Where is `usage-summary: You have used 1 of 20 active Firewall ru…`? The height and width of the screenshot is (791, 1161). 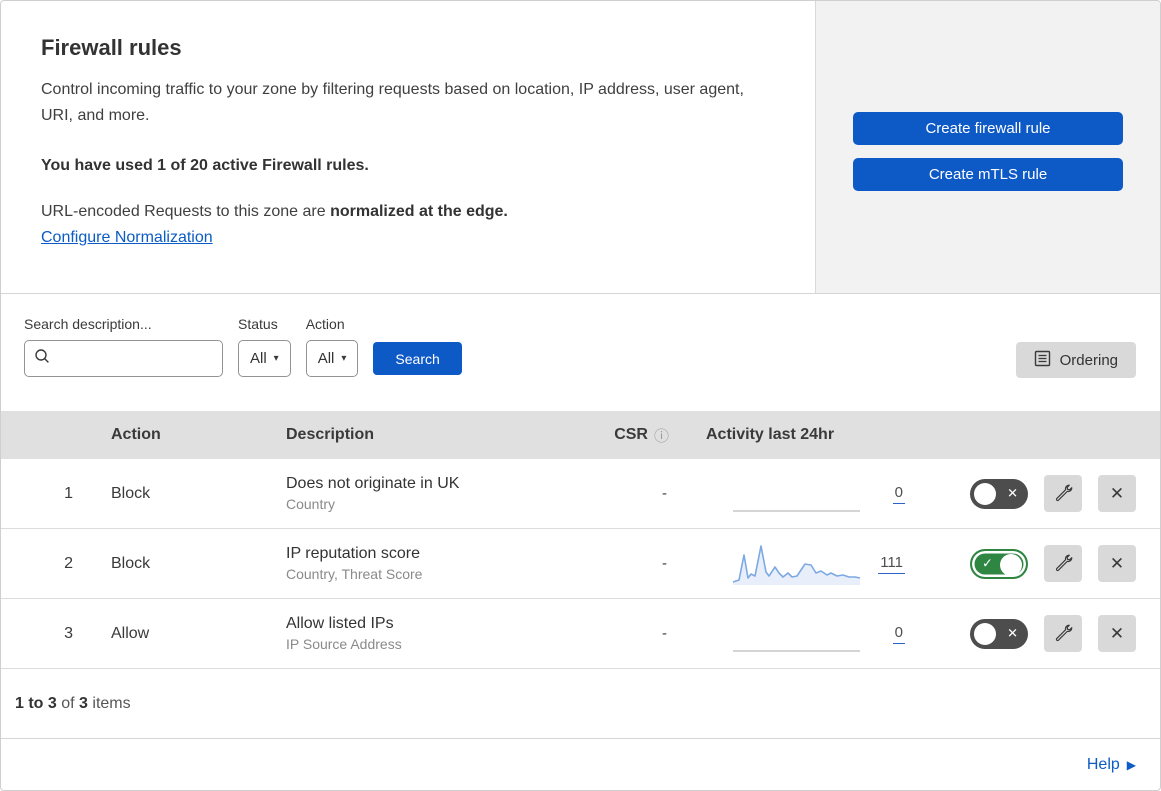 usage-summary: You have used 1 of 20 active Firewall ru… is located at coordinates (205, 165).